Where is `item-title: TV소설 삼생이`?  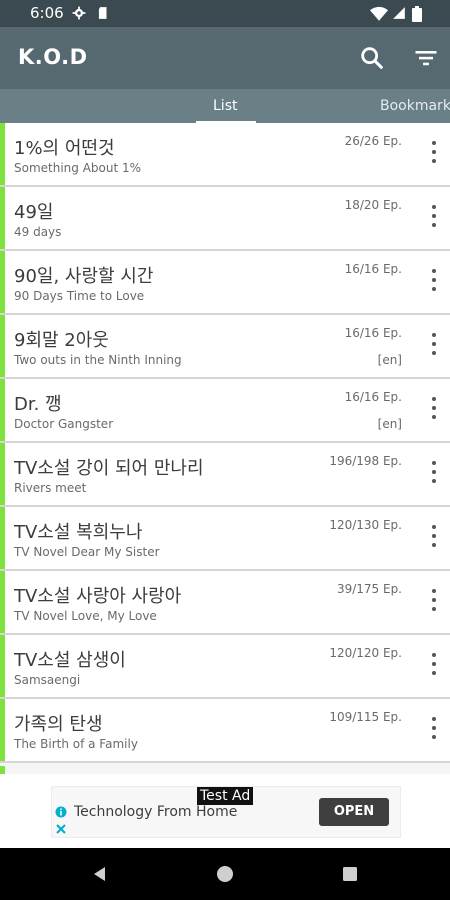
item-title: TV소설 삼생이 is located at coordinates (70, 660).